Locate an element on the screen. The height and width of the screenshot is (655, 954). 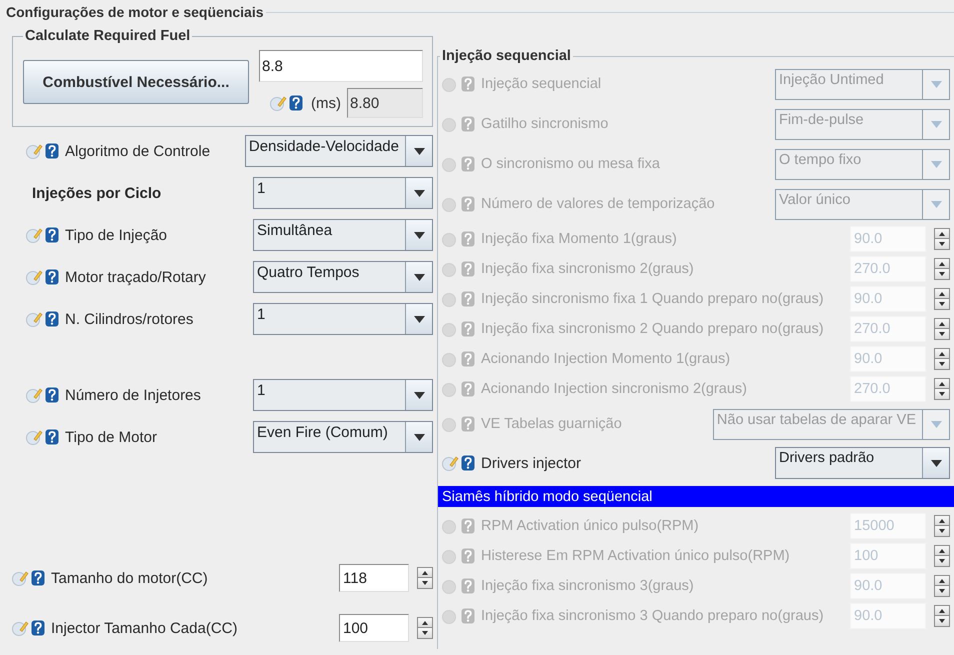
field-label: Gatilho sincronismo is located at coordinates (544, 124).